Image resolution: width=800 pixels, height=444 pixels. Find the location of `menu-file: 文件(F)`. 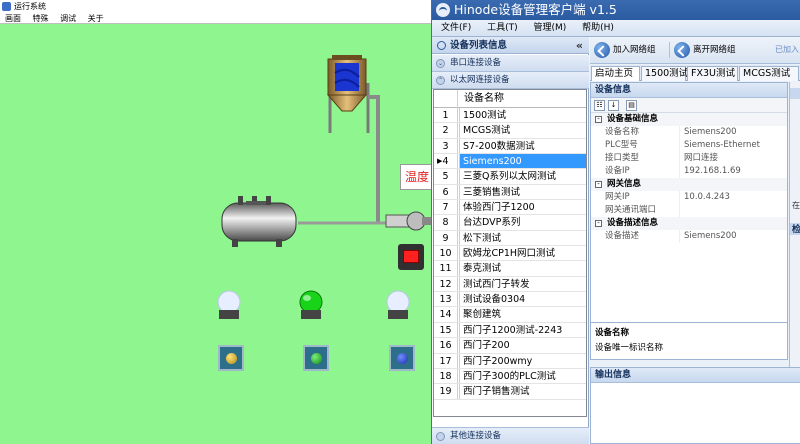

menu-file: 文件(F) is located at coordinates (453, 28).